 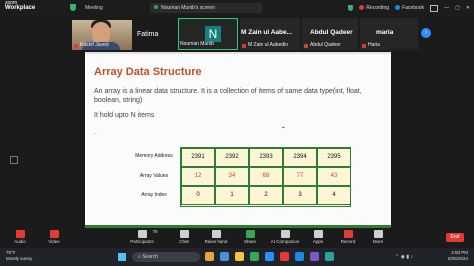 I want to click on chat-label: Chat, so click(x=184, y=241).